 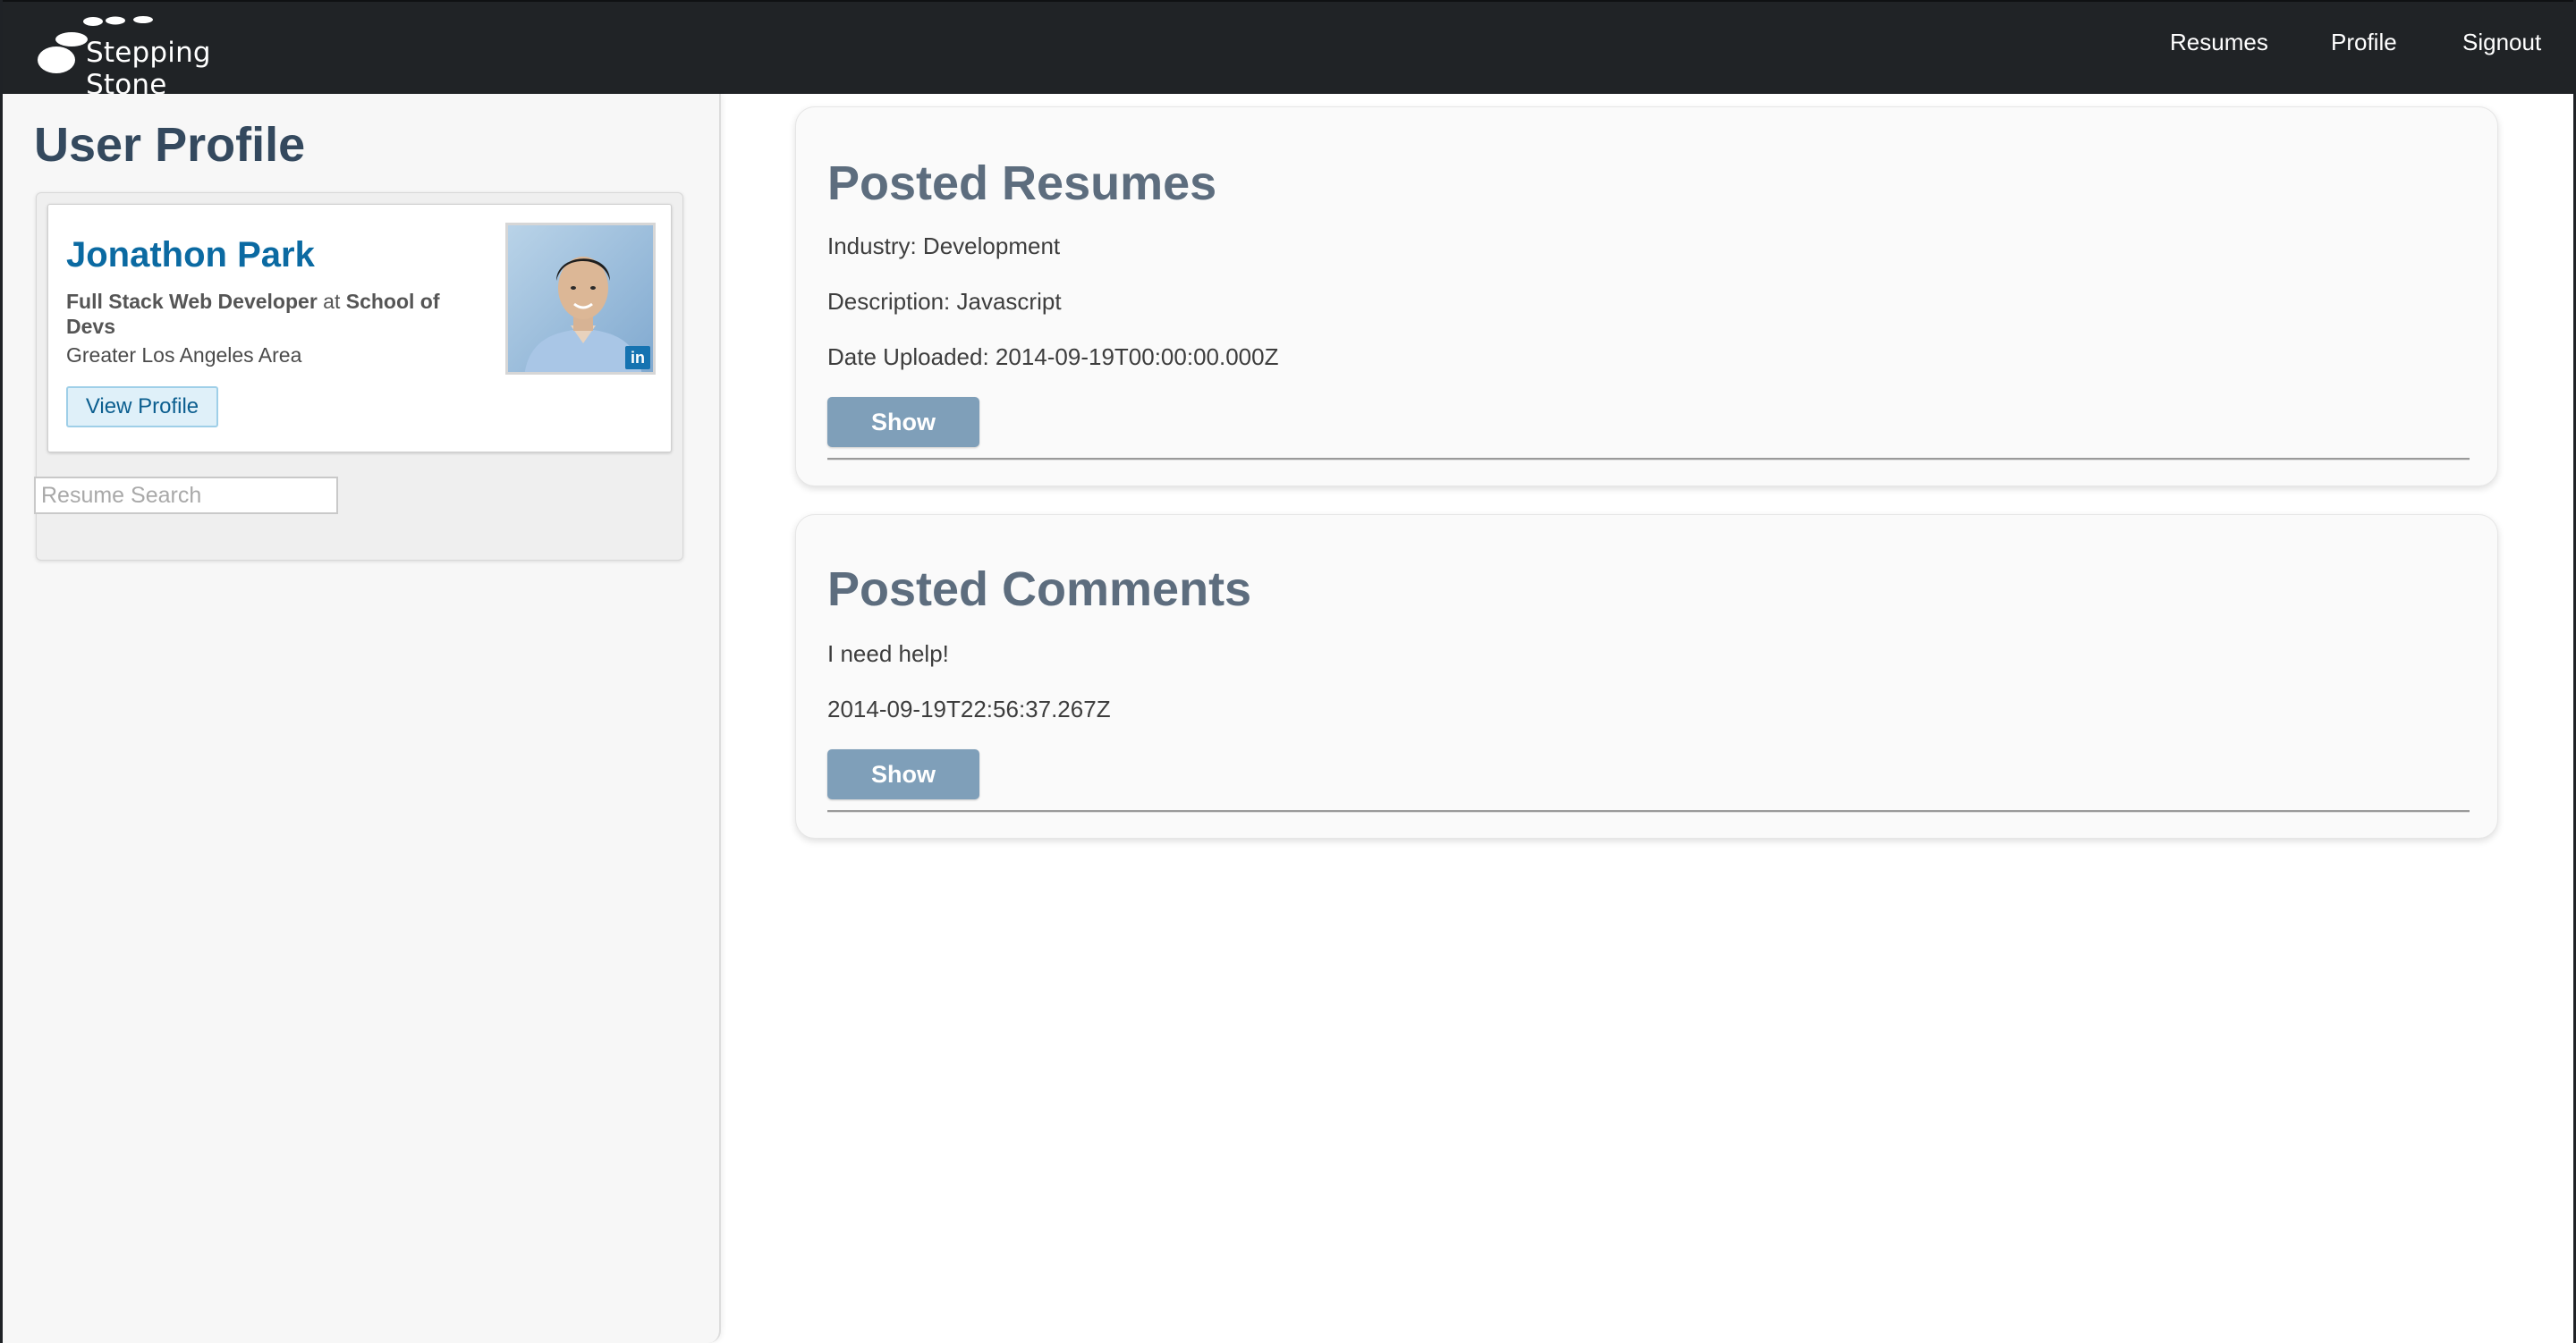 What do you see at coordinates (637, 357) in the screenshot?
I see `linkedin-icon: in` at bounding box center [637, 357].